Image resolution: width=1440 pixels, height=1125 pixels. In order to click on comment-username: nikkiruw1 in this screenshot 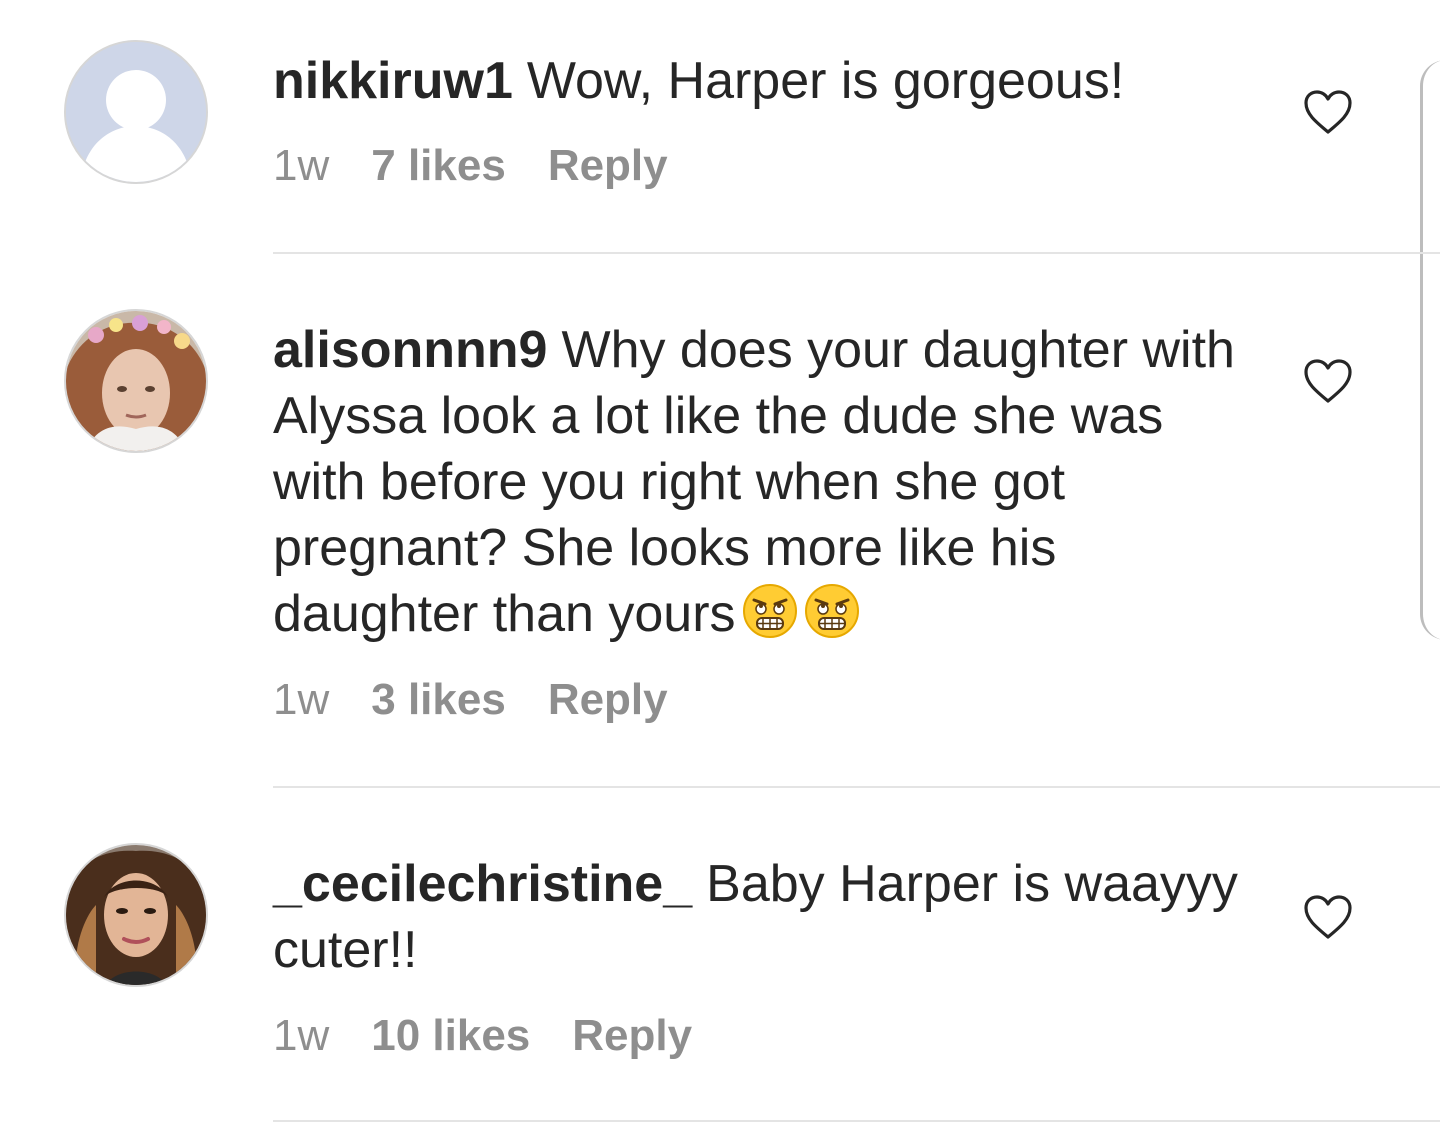, I will do `click(393, 81)`.